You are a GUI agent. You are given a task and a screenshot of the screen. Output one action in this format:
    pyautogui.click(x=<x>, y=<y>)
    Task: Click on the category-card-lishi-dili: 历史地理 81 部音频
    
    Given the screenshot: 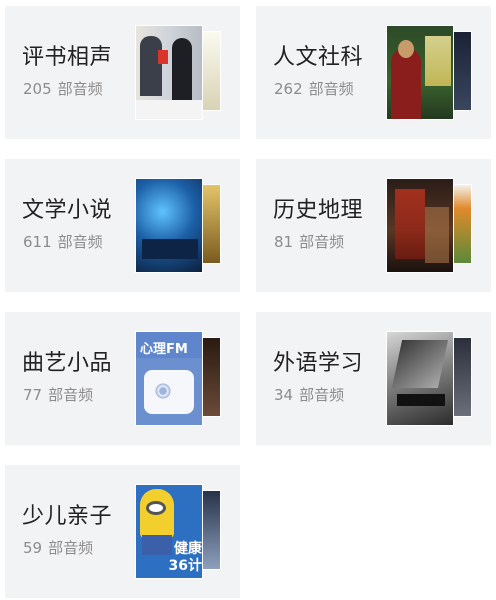 What is the action you would take?
    pyautogui.click(x=373, y=225)
    